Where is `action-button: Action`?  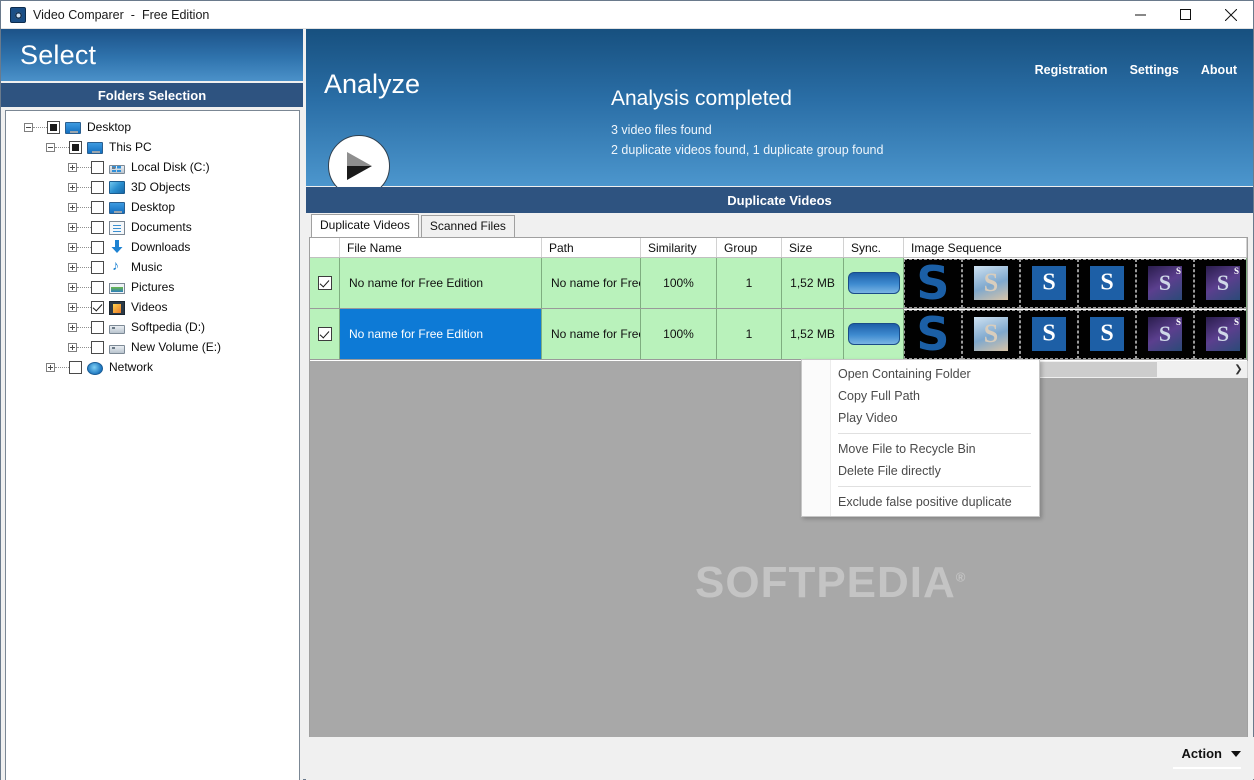 action-button: Action is located at coordinates (1211, 753).